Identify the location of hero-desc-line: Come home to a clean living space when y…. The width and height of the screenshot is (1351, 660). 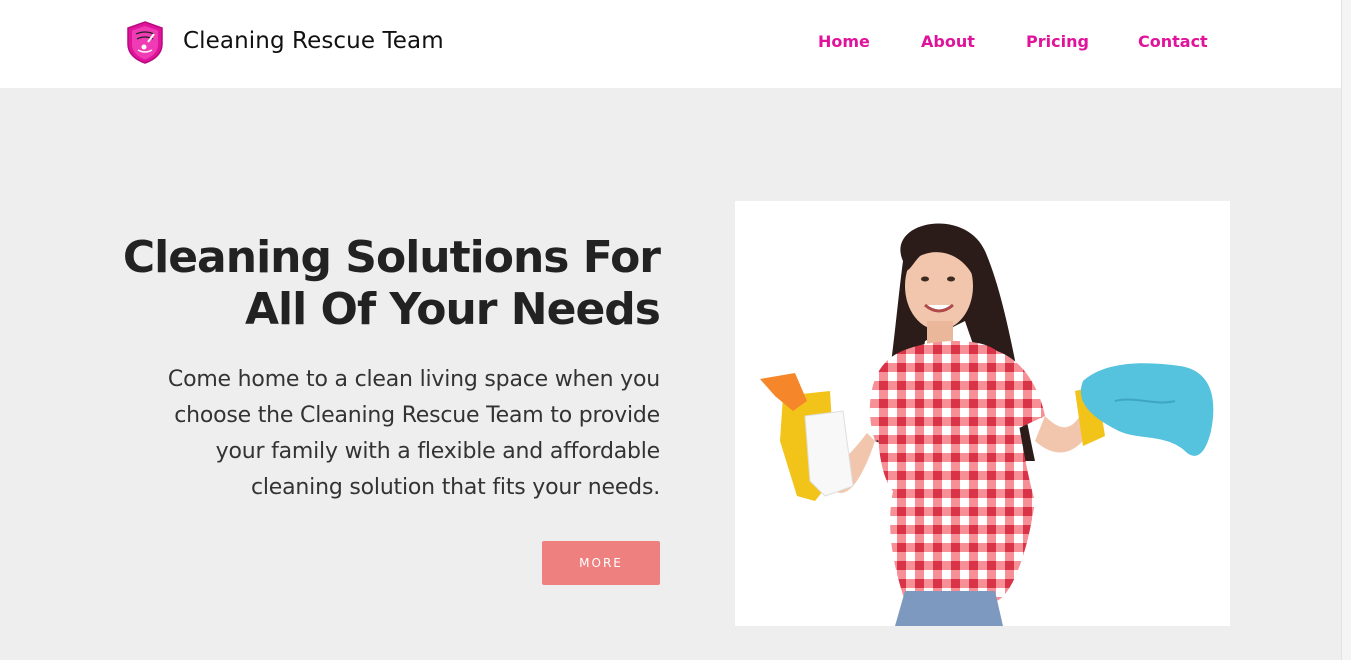
(413, 379).